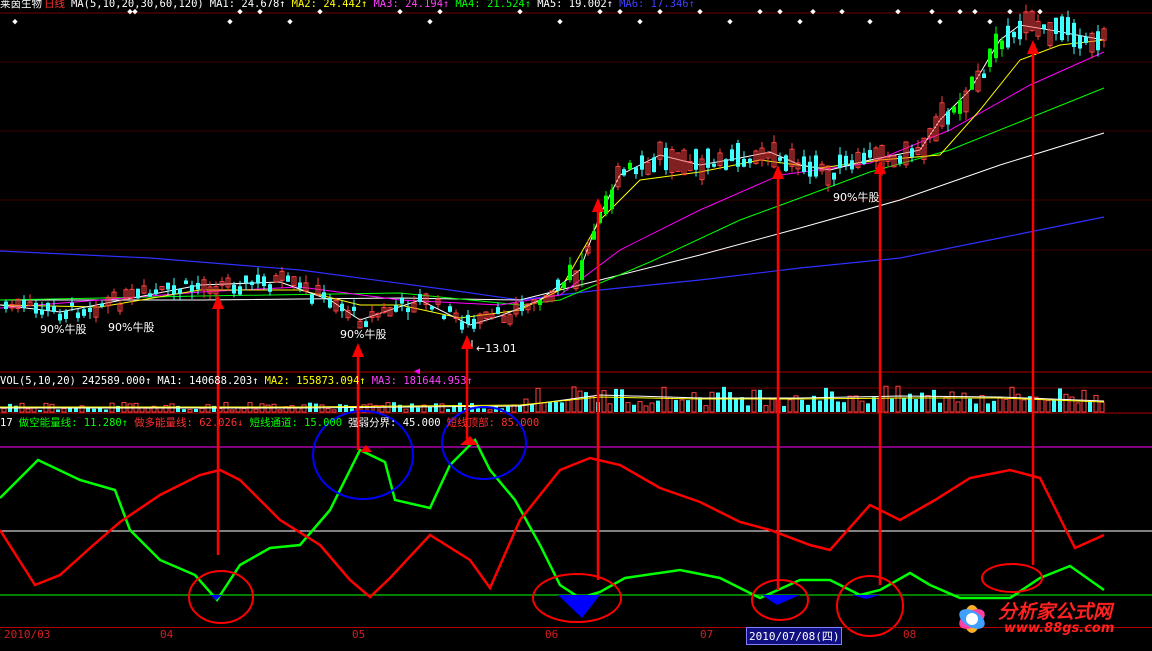 The width and height of the screenshot is (1152, 651). I want to click on stock-name: 莱茵生物, so click(21, 5).